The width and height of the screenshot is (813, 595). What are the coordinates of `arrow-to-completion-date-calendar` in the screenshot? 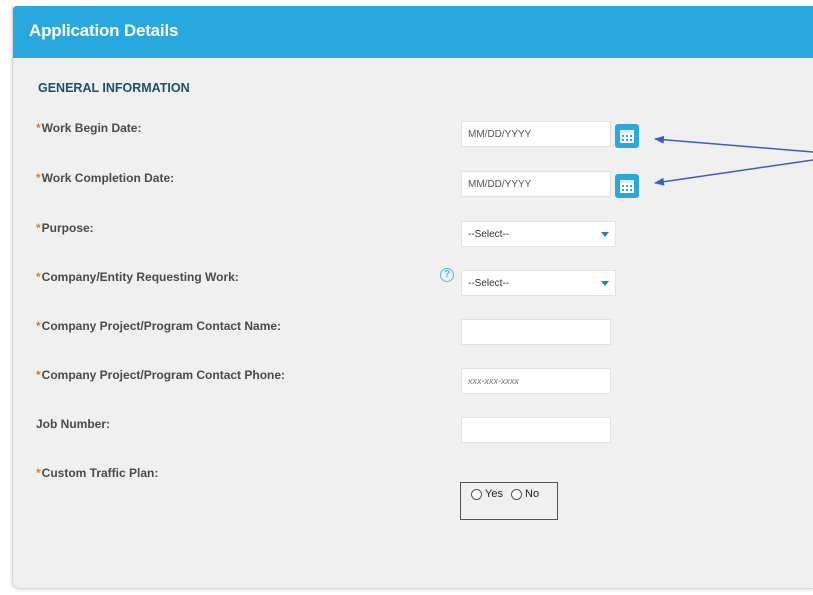 It's located at (733, 172).